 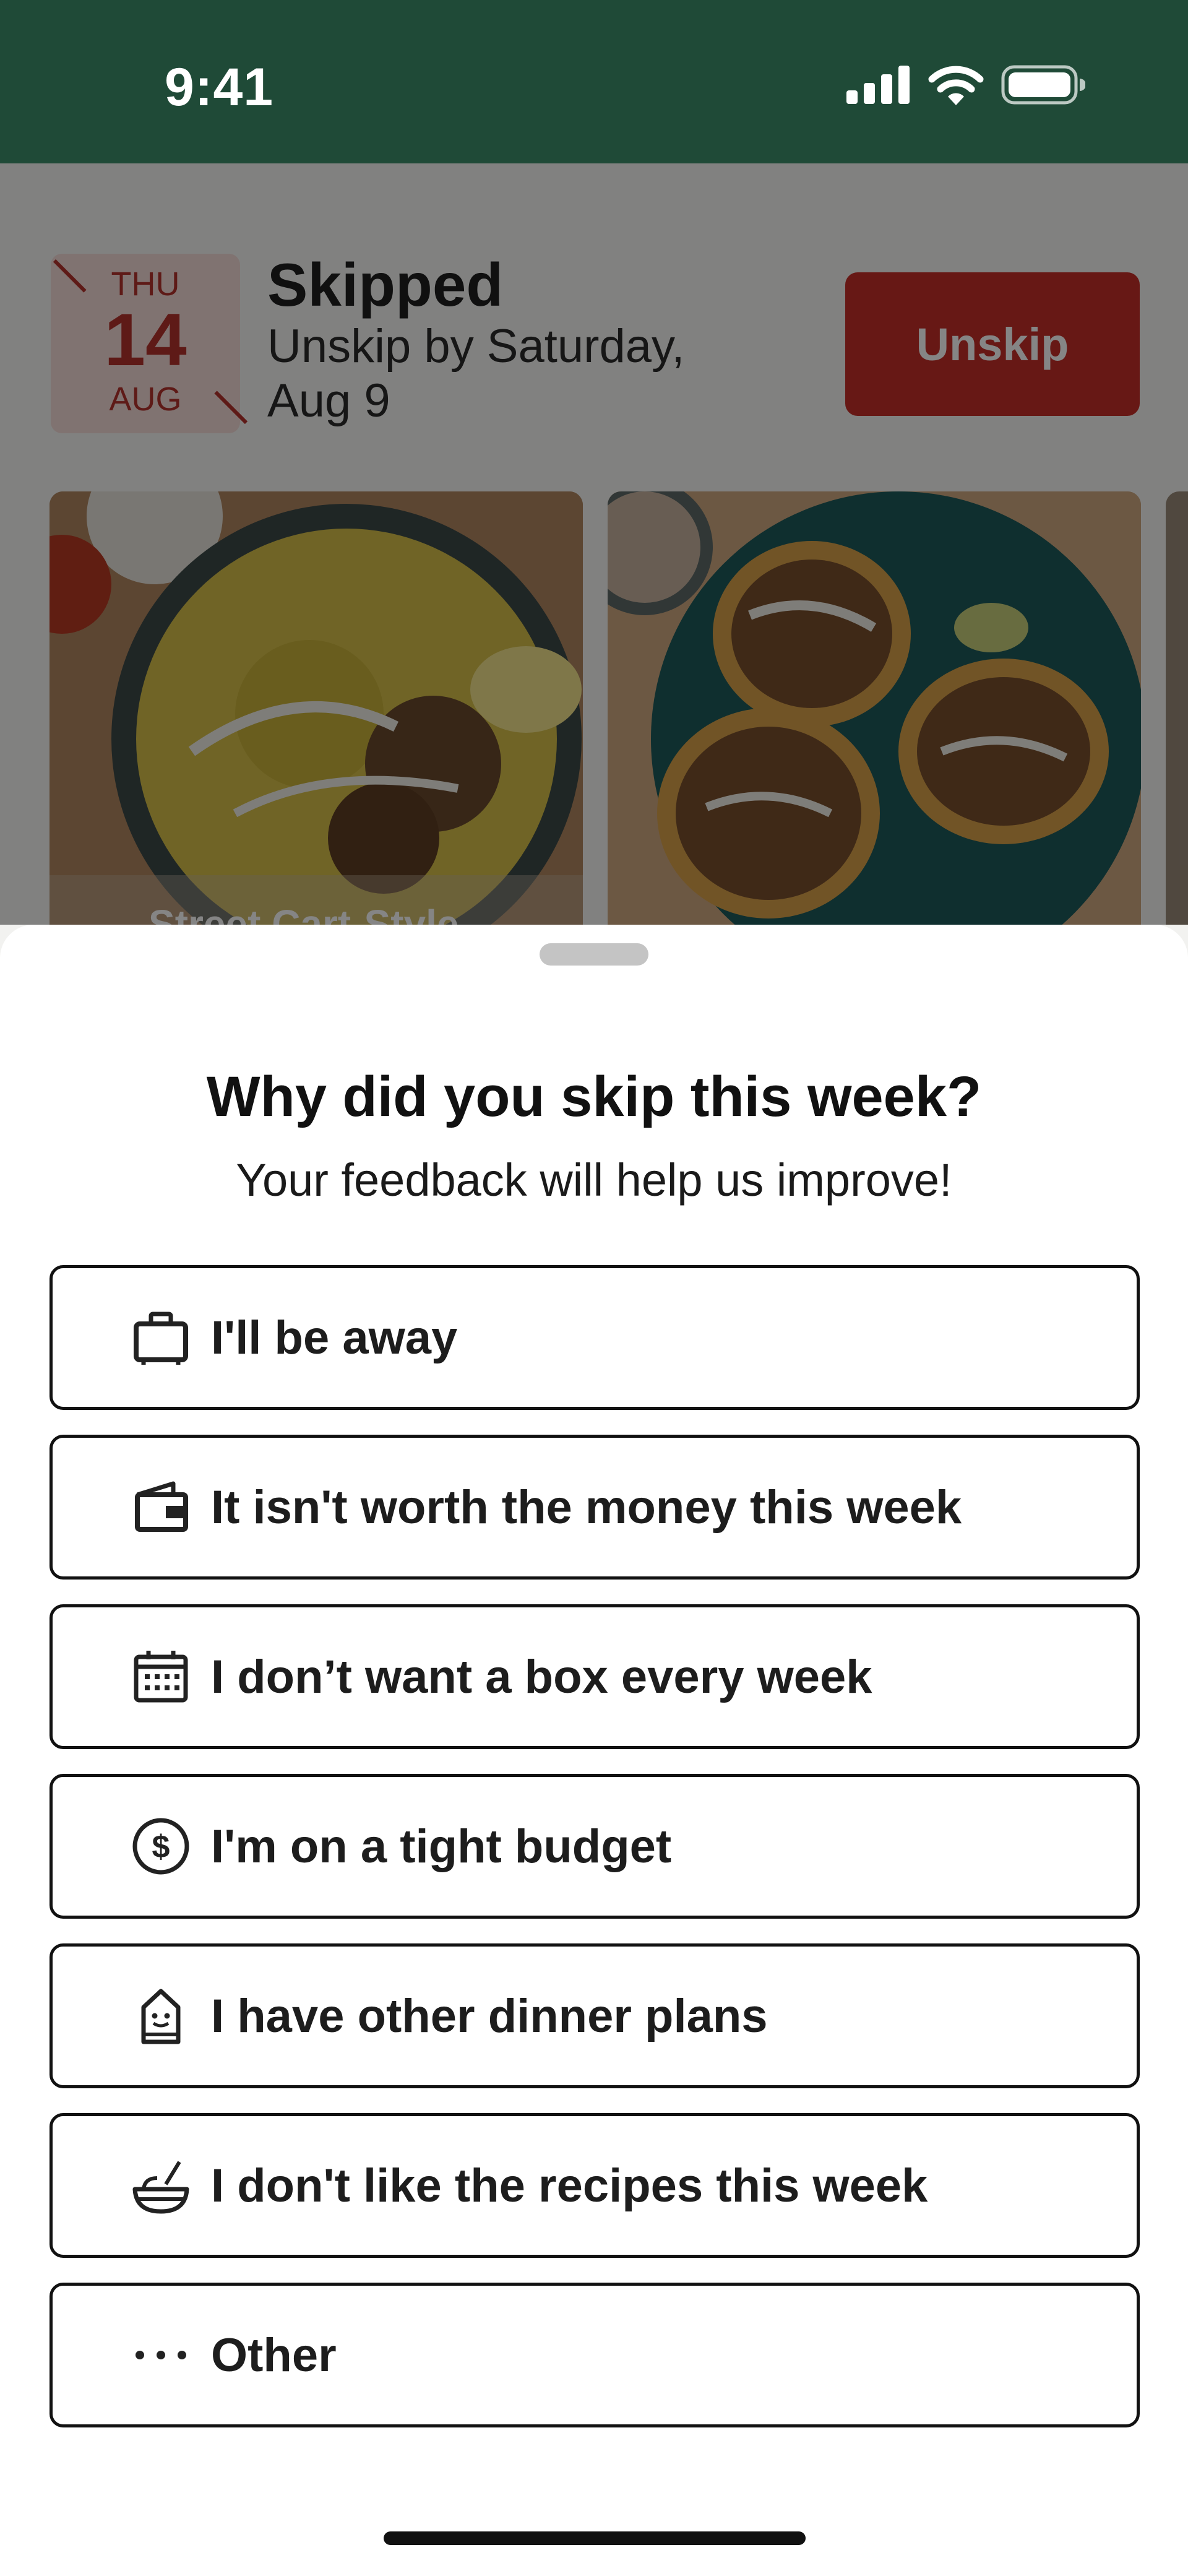 I want to click on skip-reason-label: Other, so click(x=274, y=2355).